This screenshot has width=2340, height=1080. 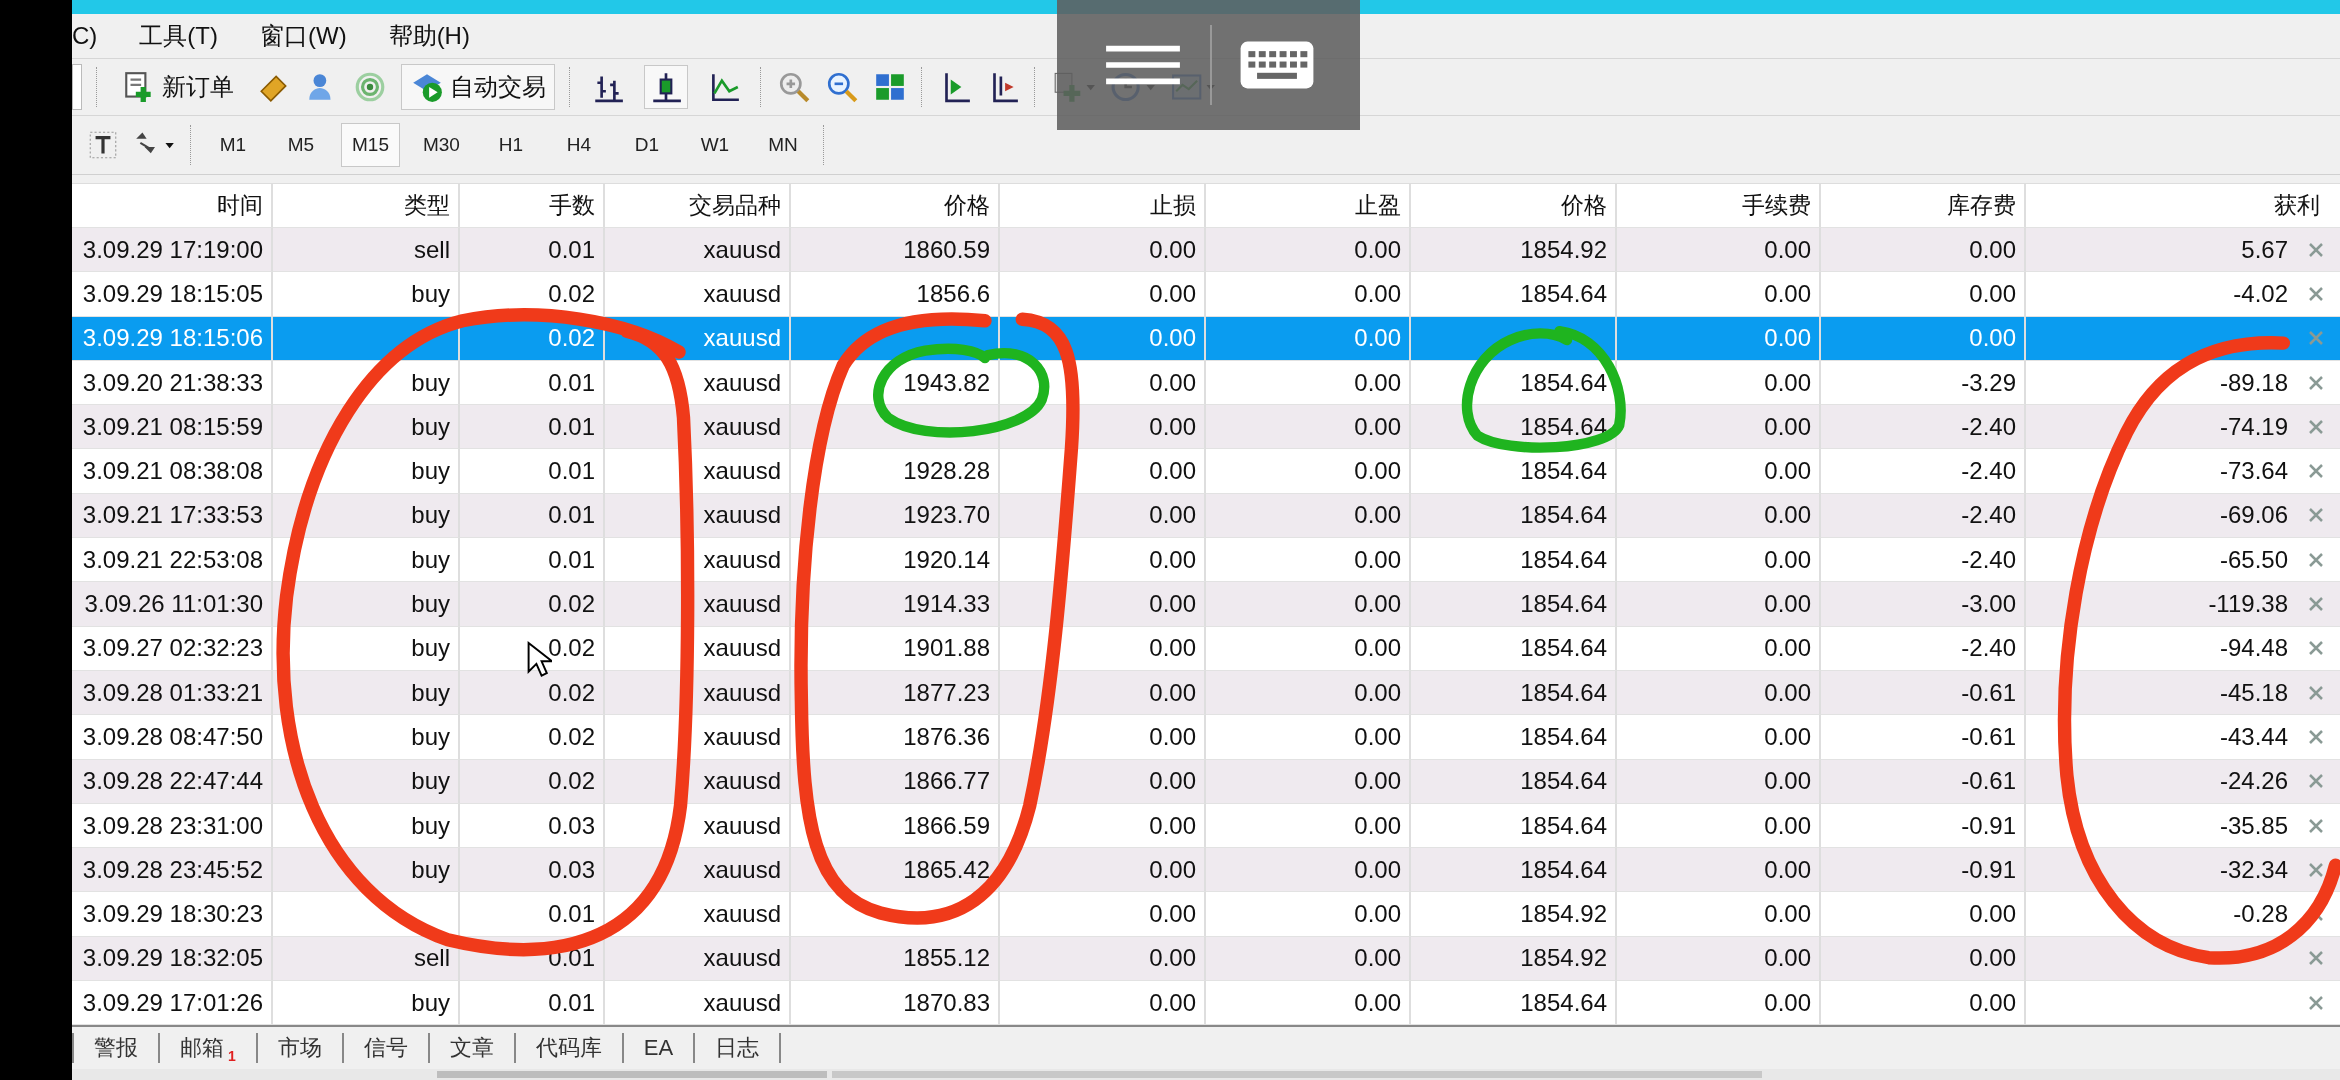 What do you see at coordinates (2253, 426) in the screenshot?
I see `table-cell: -74.19` at bounding box center [2253, 426].